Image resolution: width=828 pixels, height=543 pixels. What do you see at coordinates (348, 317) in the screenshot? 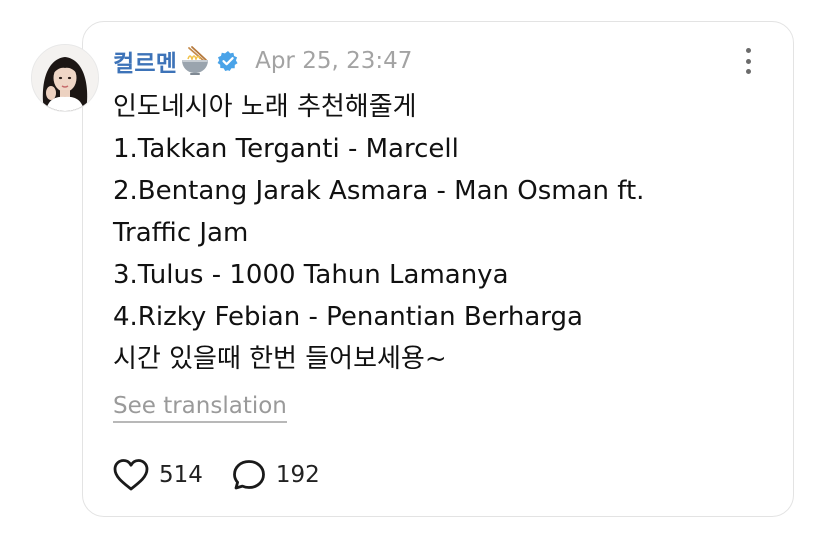
I see `post-line: 4.Rizky Febian - Penantian Berharga` at bounding box center [348, 317].